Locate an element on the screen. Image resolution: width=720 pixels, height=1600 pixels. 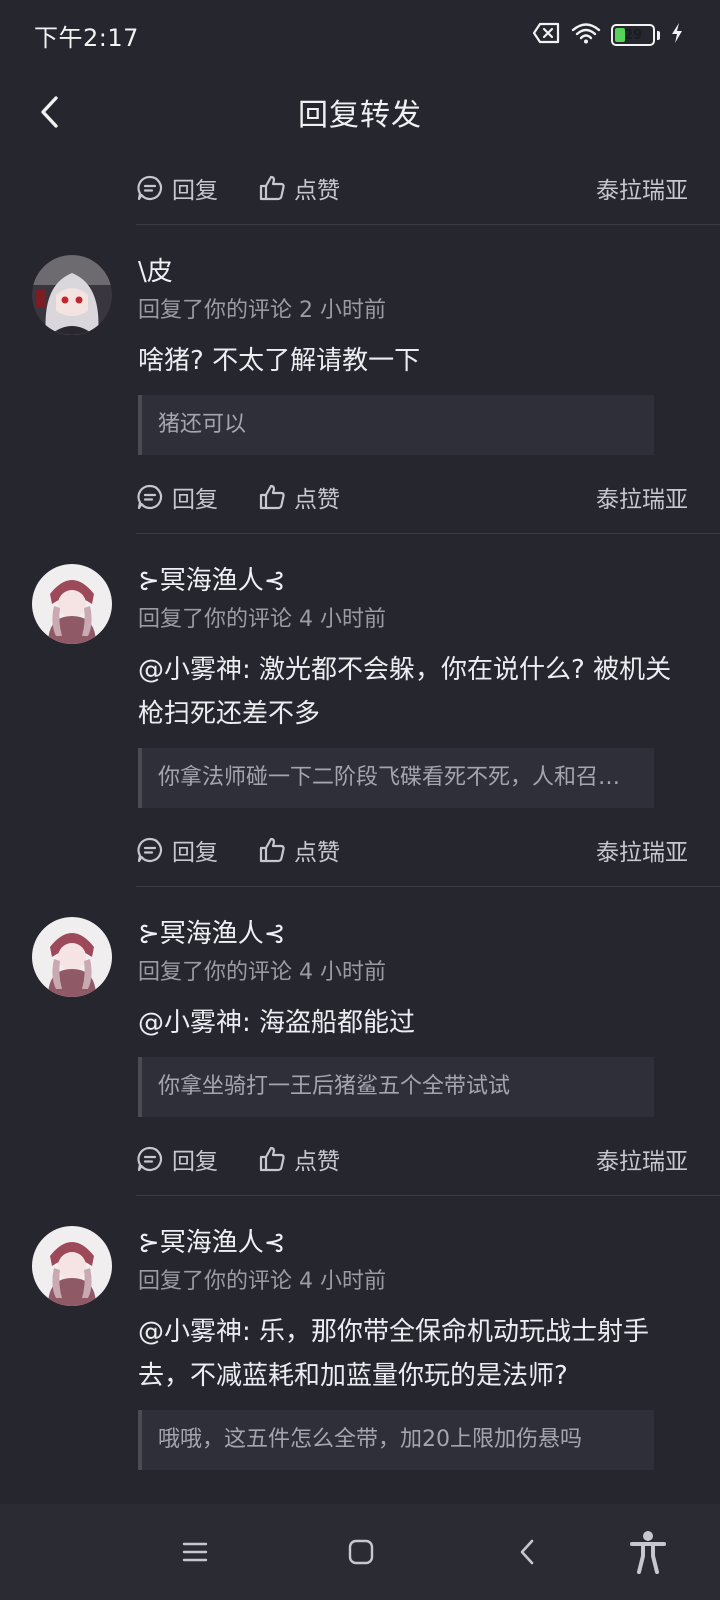
home-button is located at coordinates (361, 1552).